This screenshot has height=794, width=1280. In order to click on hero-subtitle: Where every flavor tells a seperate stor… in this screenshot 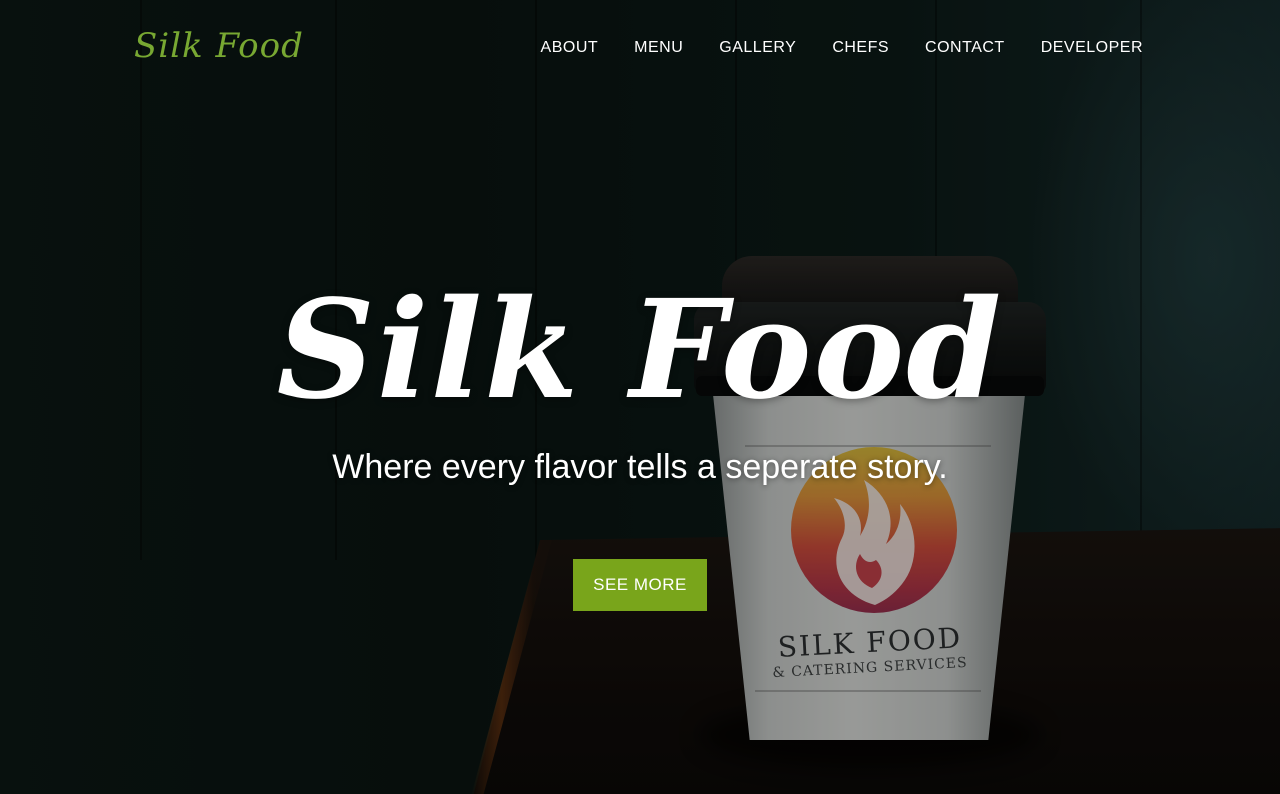, I will do `click(640, 467)`.